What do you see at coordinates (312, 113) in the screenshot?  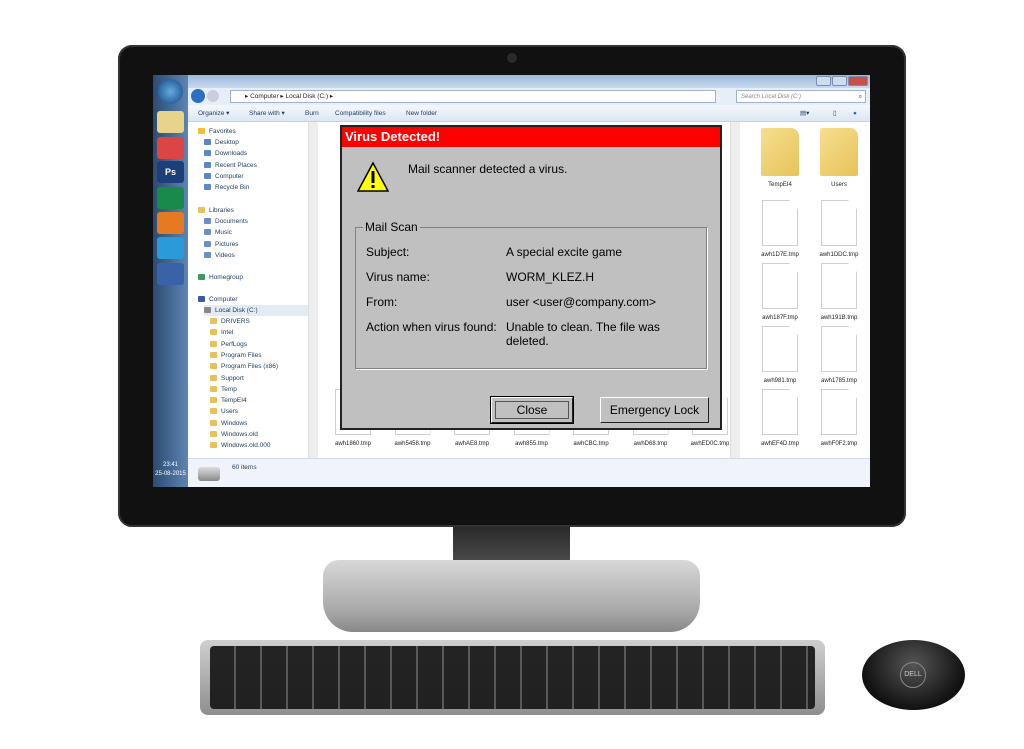 I see `burn-button: Burn` at bounding box center [312, 113].